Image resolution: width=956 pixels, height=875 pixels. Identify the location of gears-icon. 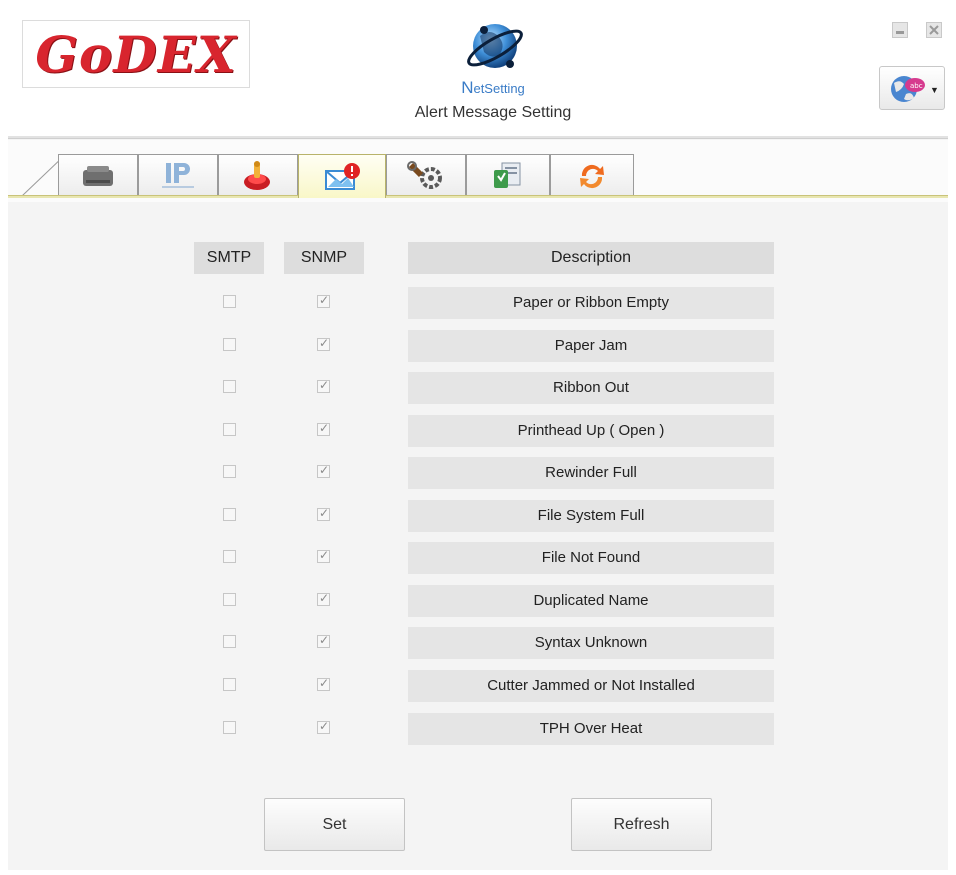
(424, 174).